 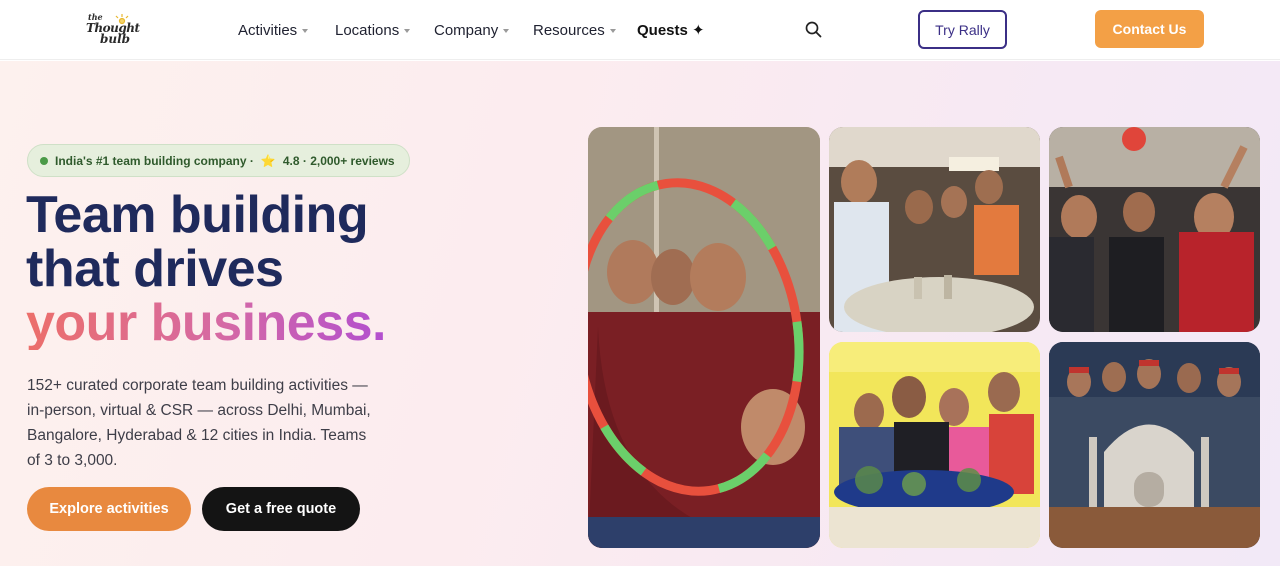 I want to click on search-icon, so click(x=813, y=29).